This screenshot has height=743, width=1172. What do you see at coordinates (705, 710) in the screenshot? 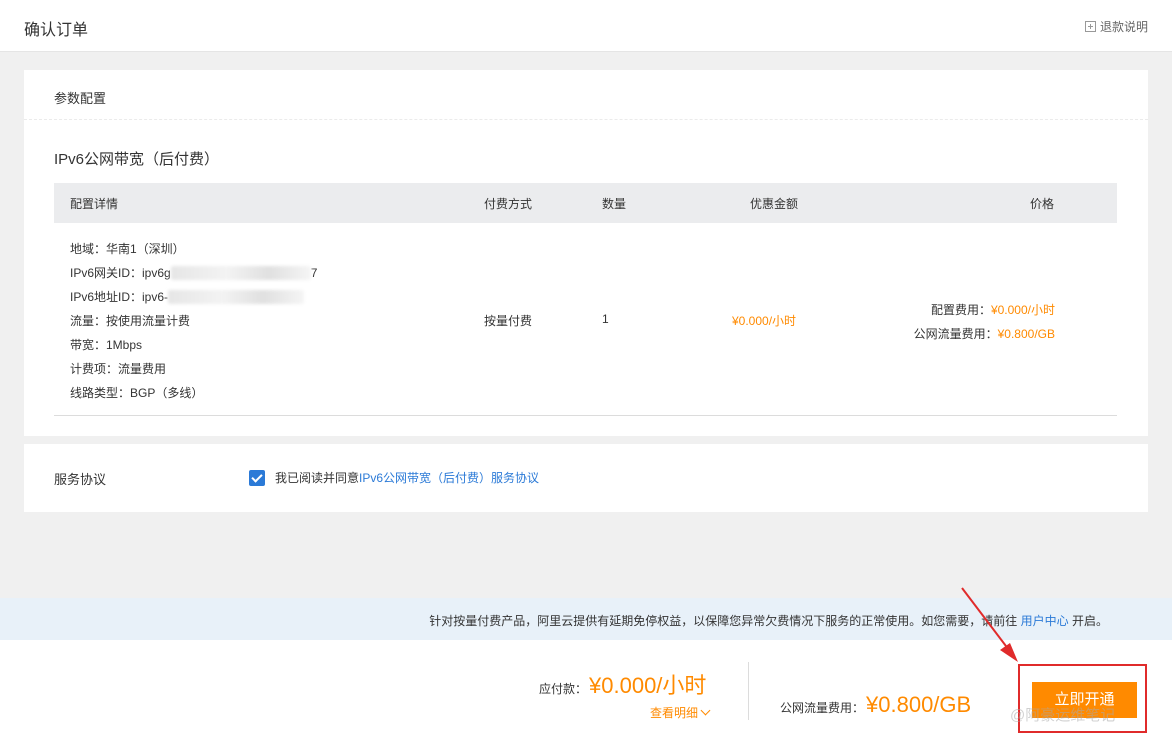
I see `chevron-down-icon` at bounding box center [705, 710].